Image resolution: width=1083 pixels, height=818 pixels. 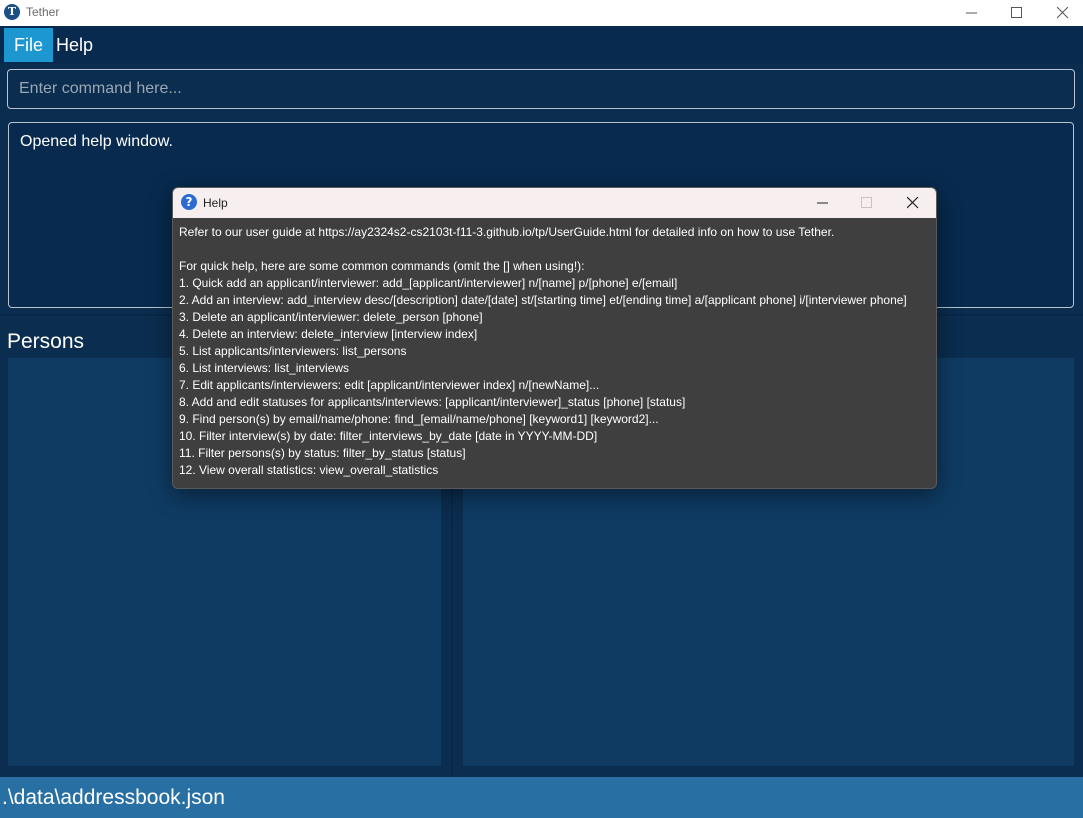 I want to click on command-input, so click(x=541, y=89).